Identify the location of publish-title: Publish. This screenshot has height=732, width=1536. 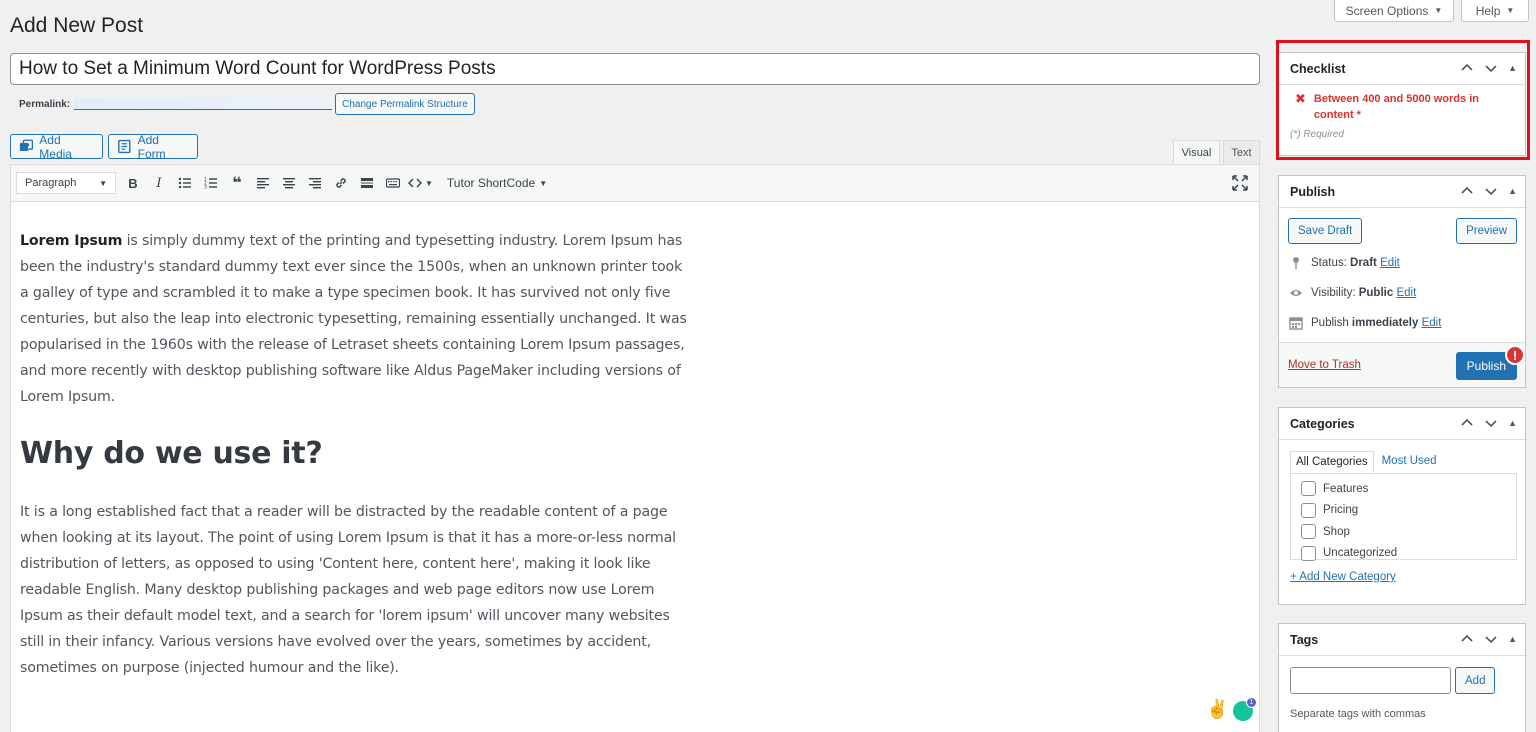
(1313, 191).